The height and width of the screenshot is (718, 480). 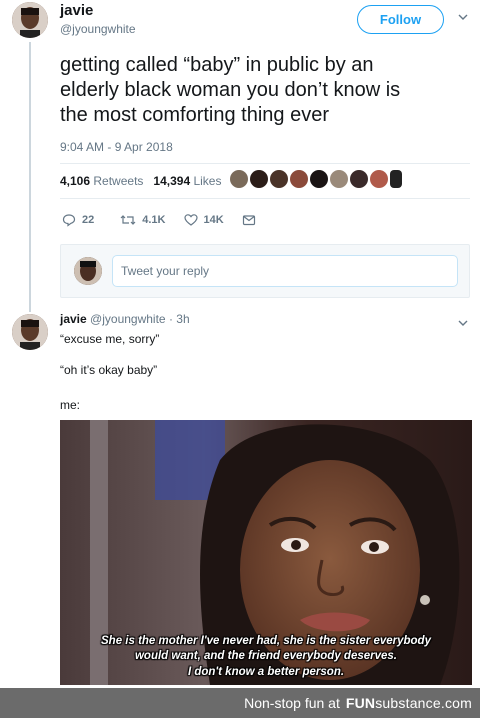 What do you see at coordinates (240, 24) in the screenshot?
I see `tweet-header: javie @jyoungwhite Follow` at bounding box center [240, 24].